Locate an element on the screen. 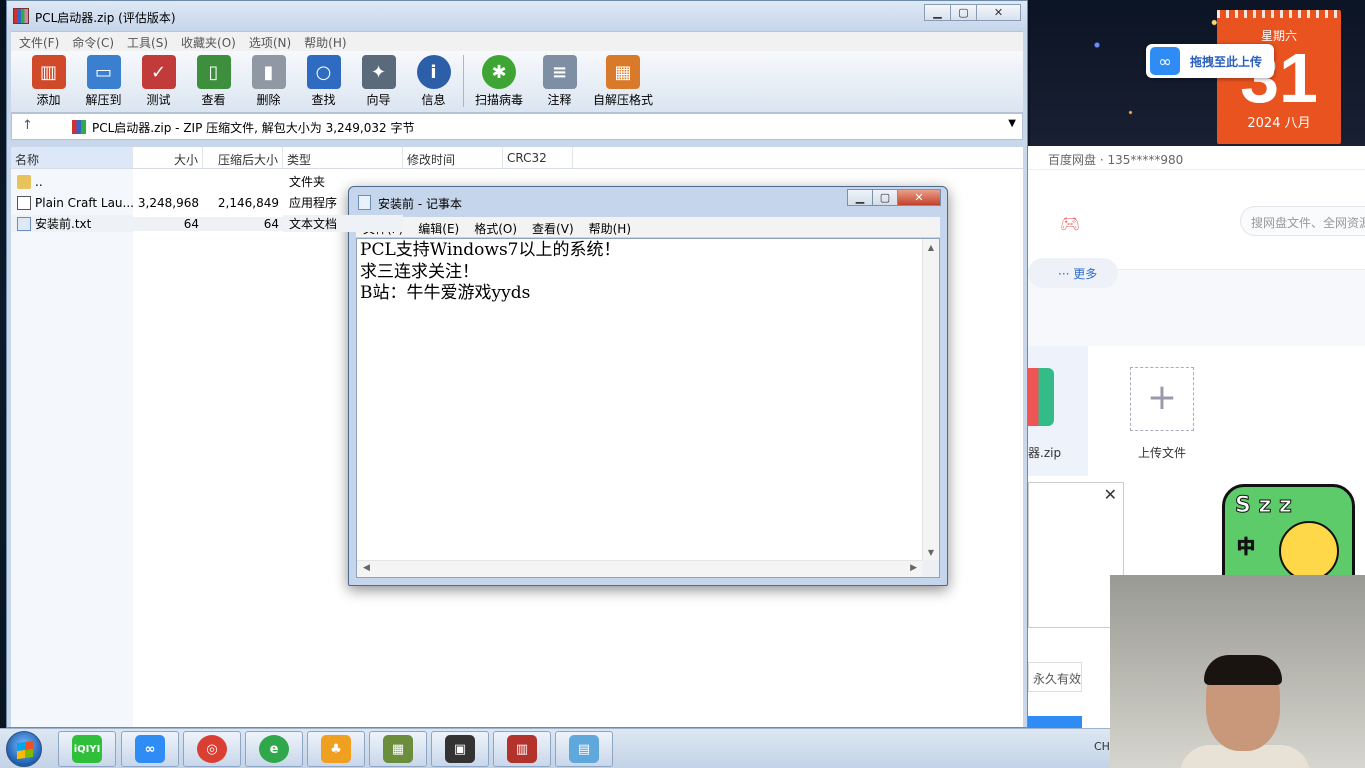 This screenshot has height=768, width=1365. vertical-scrollbar: ▲ ▼ is located at coordinates (930, 400).